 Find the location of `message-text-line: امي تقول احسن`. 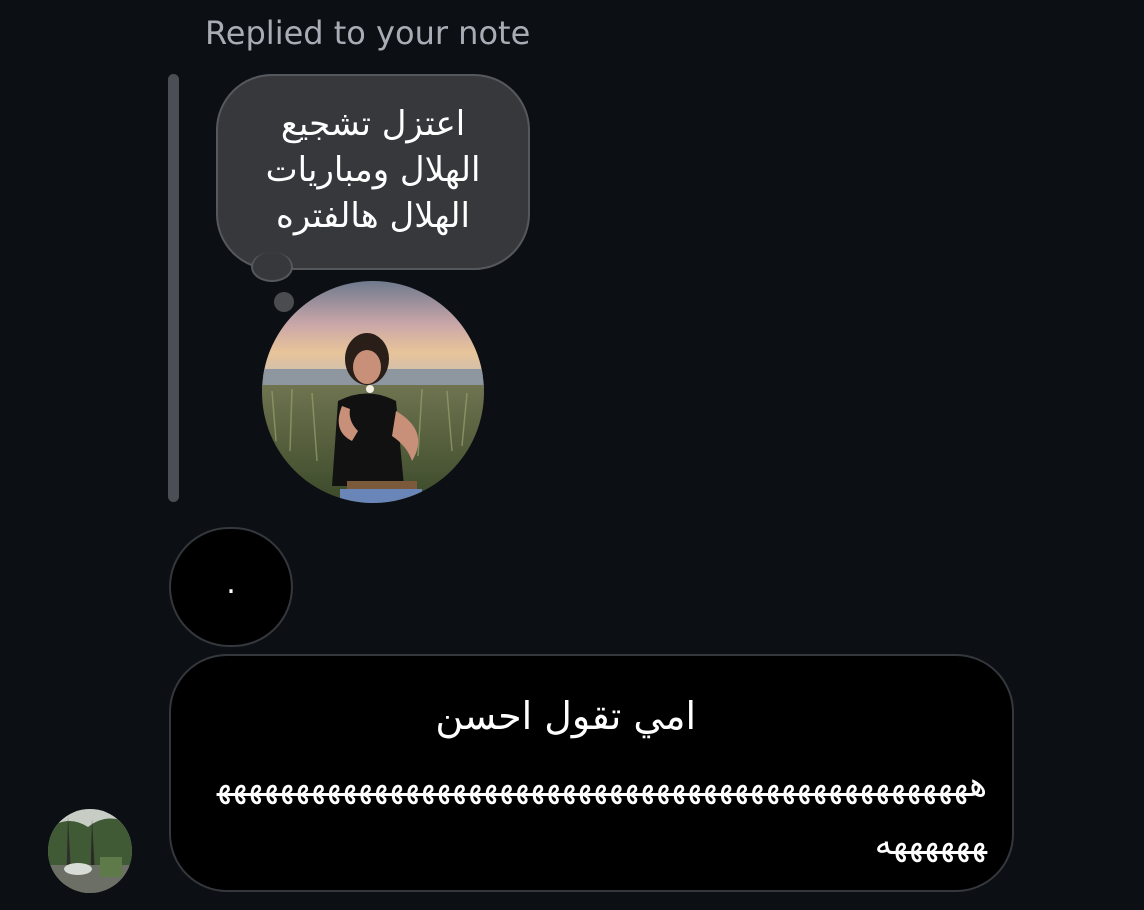

message-text-line: امي تقول احسن is located at coordinates (565, 716).